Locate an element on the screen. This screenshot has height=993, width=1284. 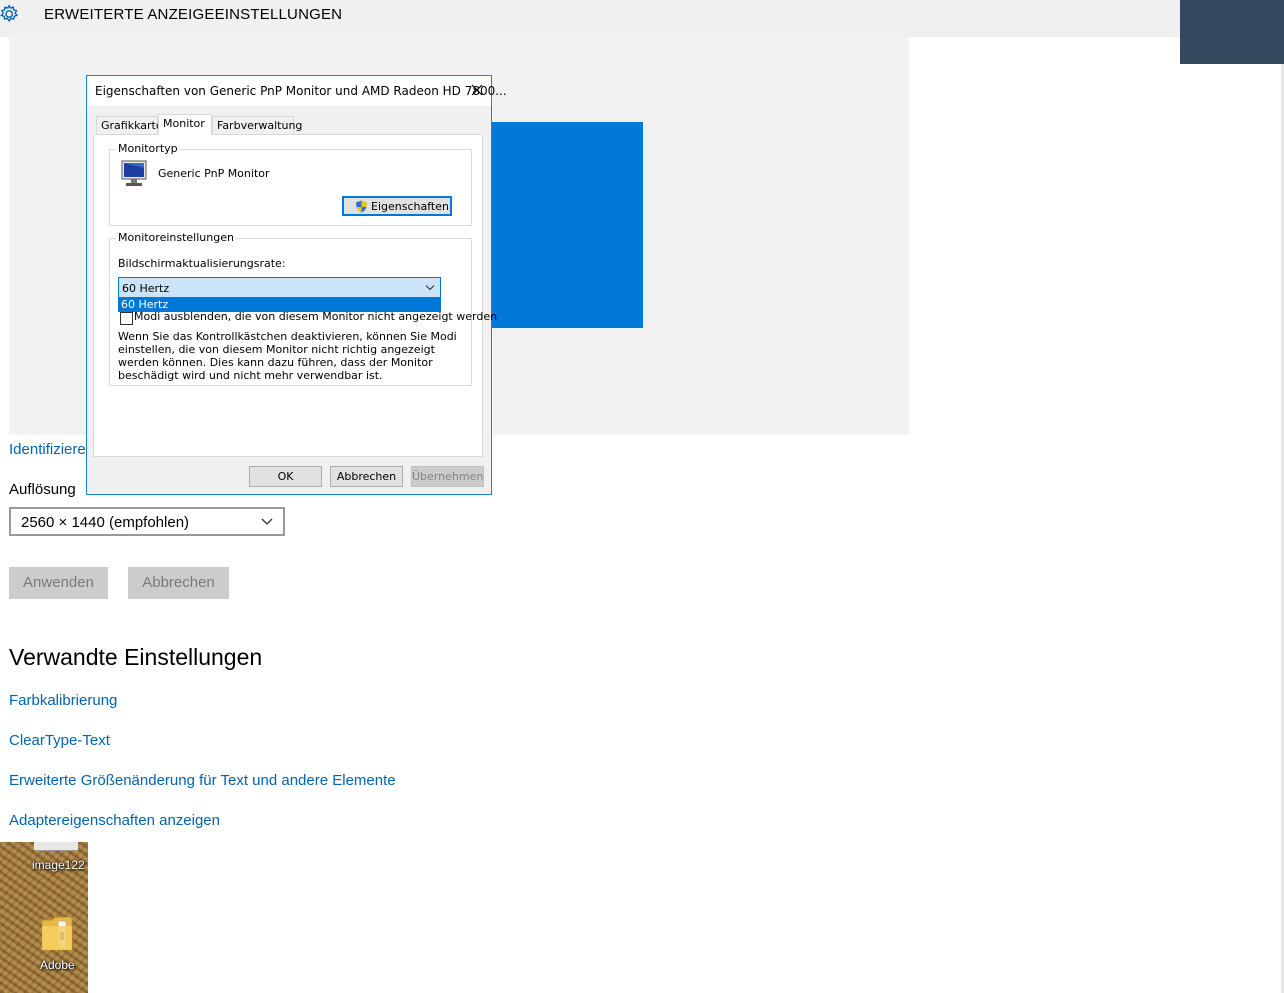
resolution-select: 2560 × 1440 (empfohlen) is located at coordinates (147, 521).